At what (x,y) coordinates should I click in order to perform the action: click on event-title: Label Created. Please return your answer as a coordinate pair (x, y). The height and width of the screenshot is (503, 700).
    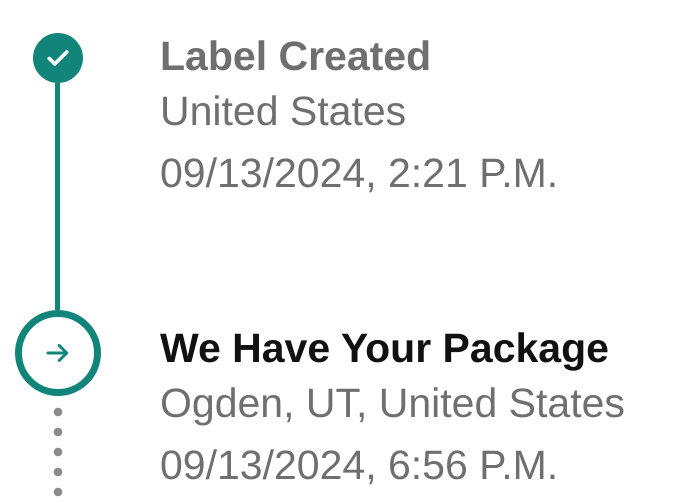
    Looking at the image, I should click on (296, 56).